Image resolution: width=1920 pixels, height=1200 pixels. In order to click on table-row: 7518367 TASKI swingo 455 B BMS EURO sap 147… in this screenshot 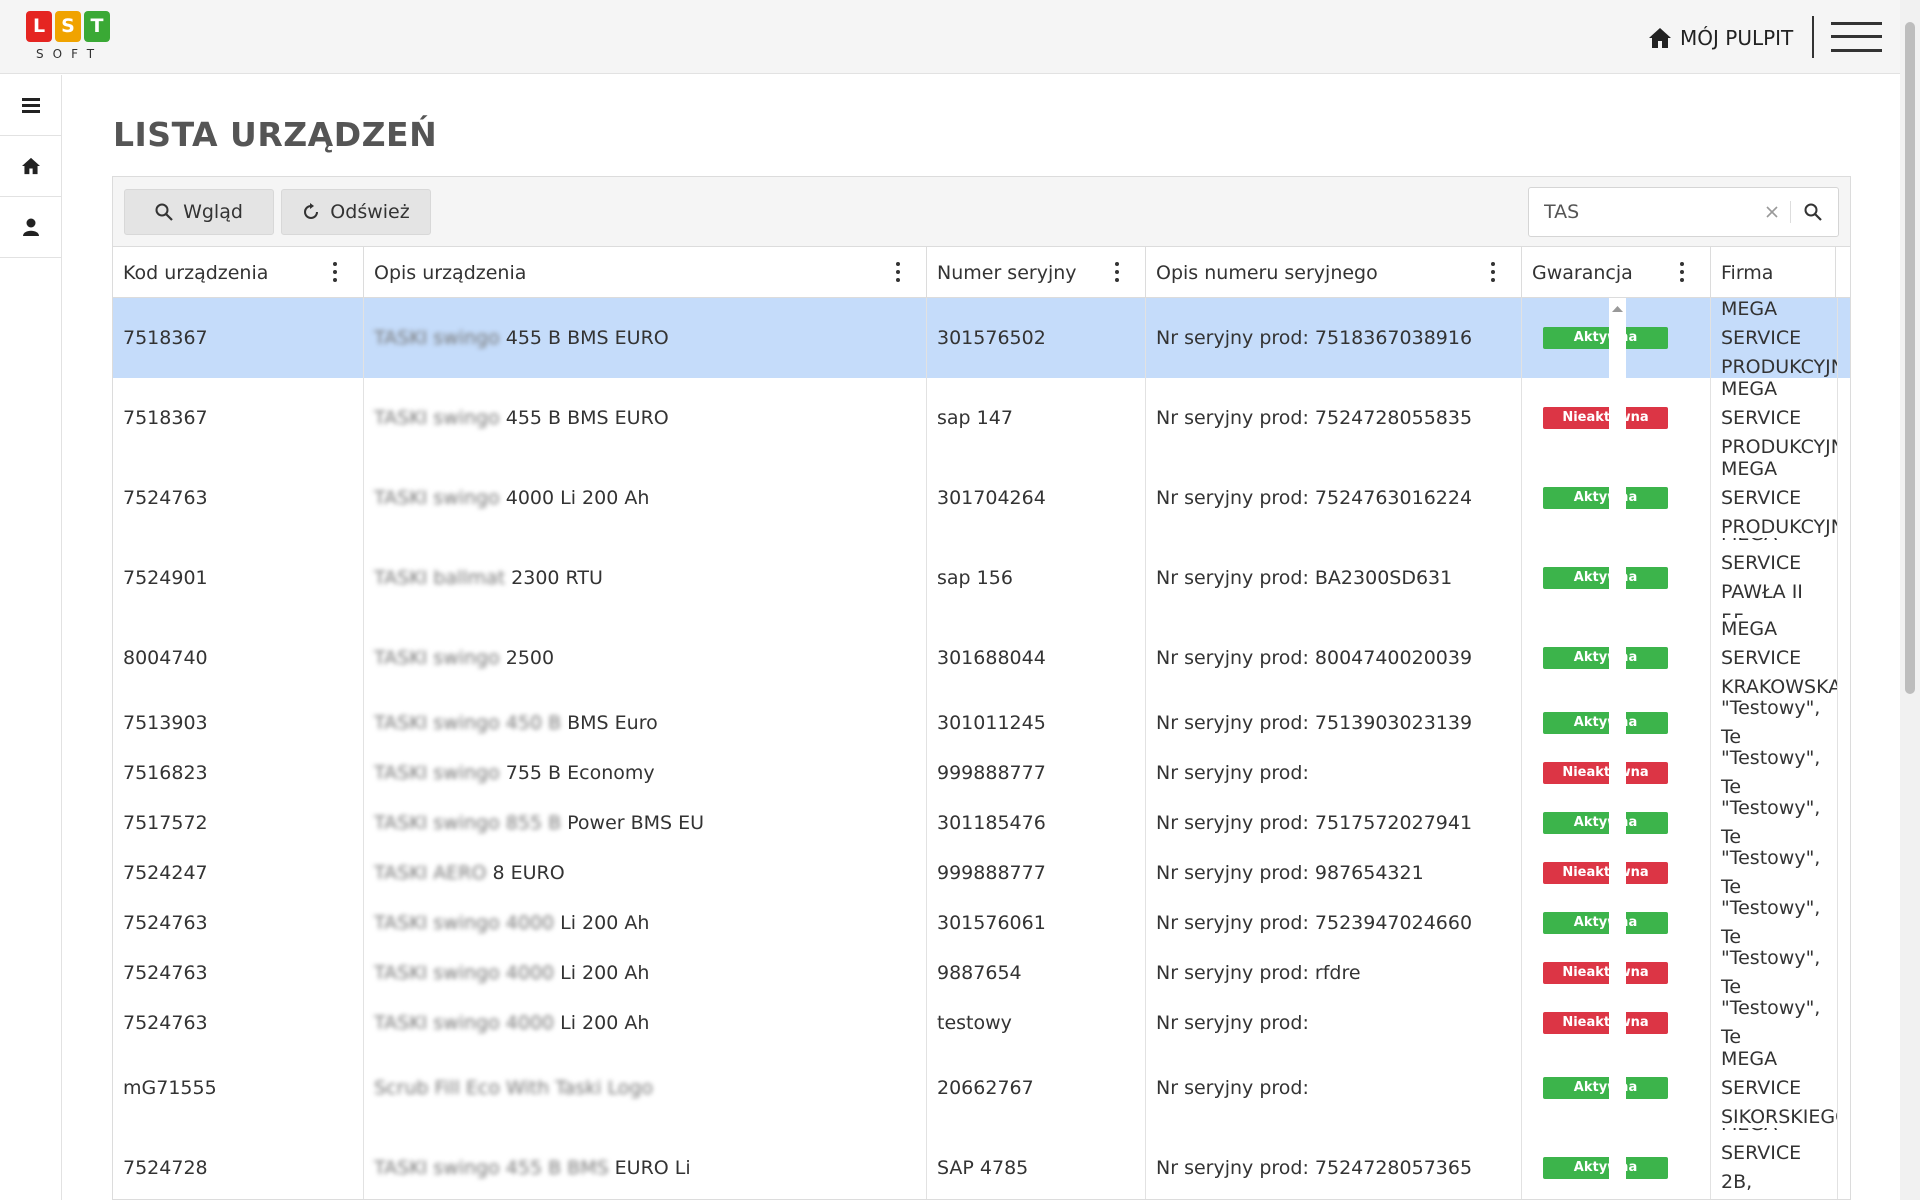, I will do `click(981, 418)`.